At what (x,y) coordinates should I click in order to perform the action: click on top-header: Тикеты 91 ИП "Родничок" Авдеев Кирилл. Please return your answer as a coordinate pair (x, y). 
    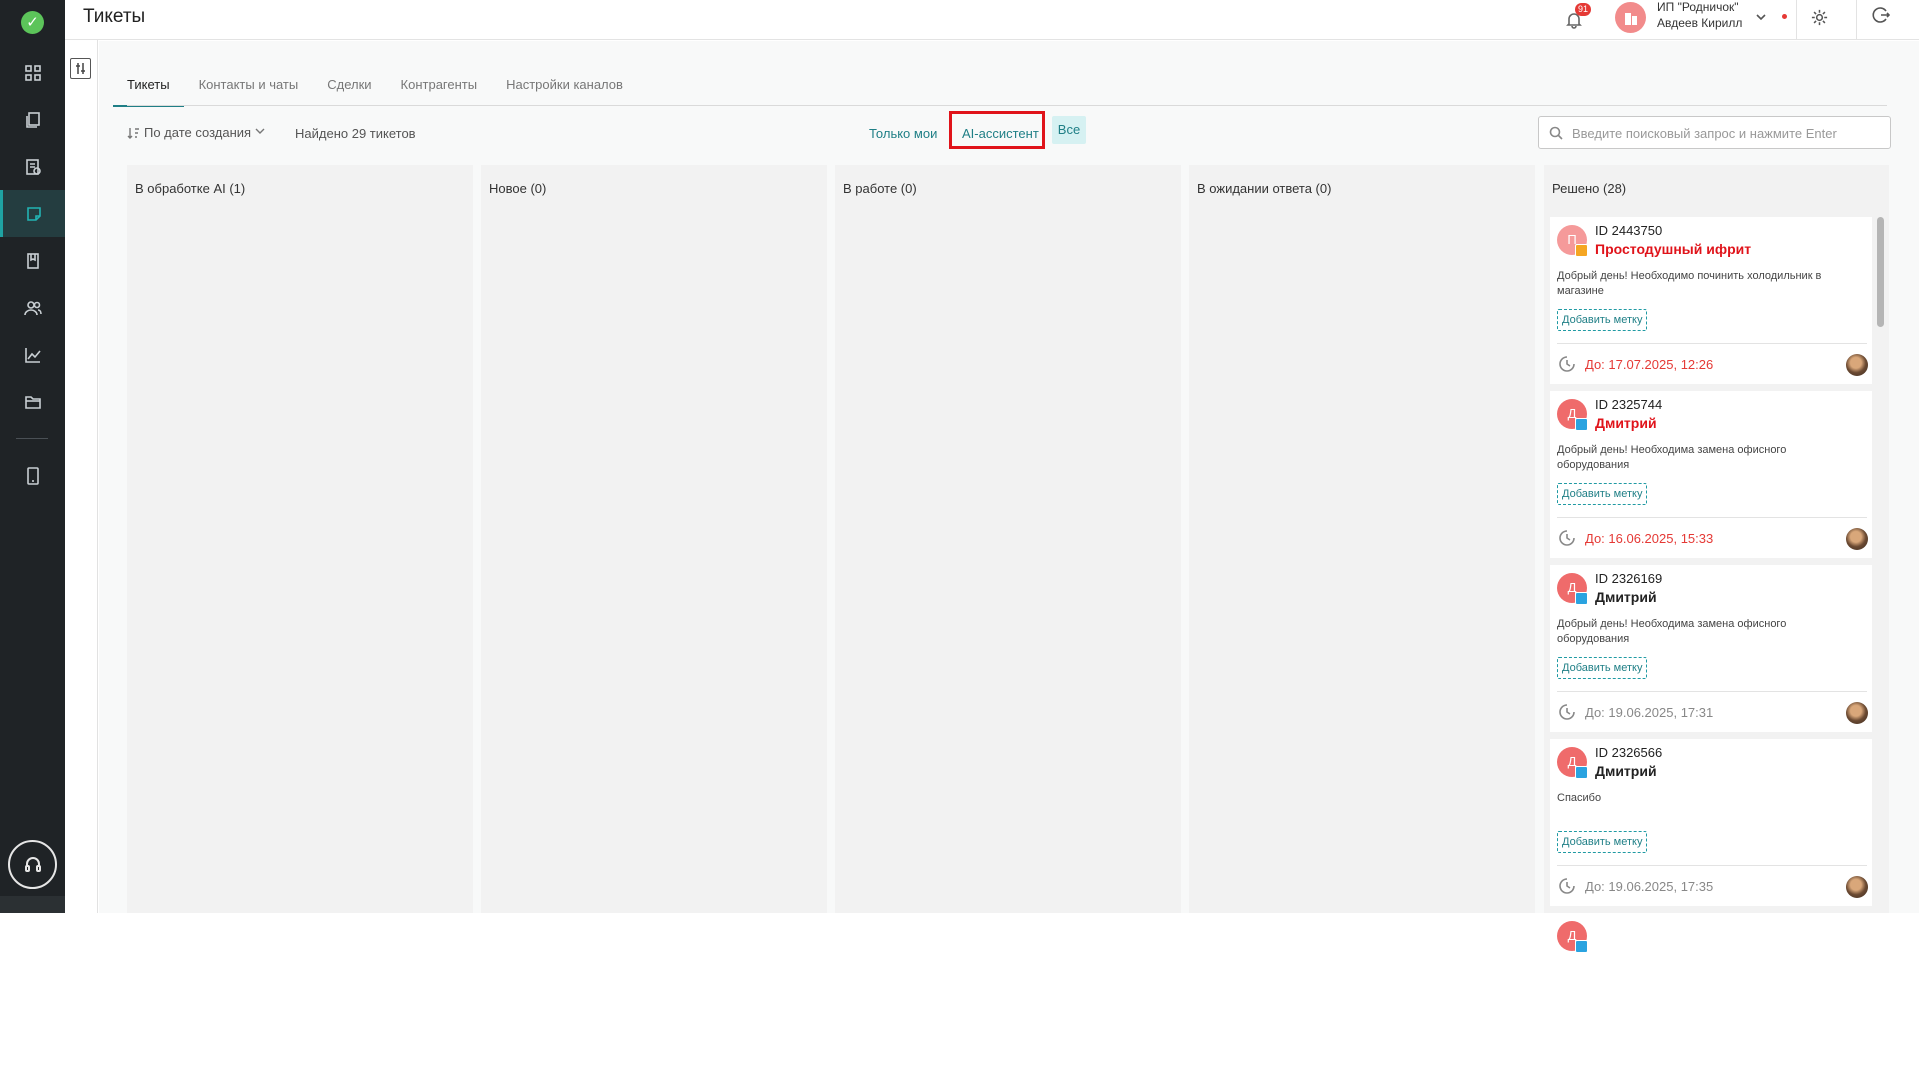
    Looking at the image, I should click on (992, 20).